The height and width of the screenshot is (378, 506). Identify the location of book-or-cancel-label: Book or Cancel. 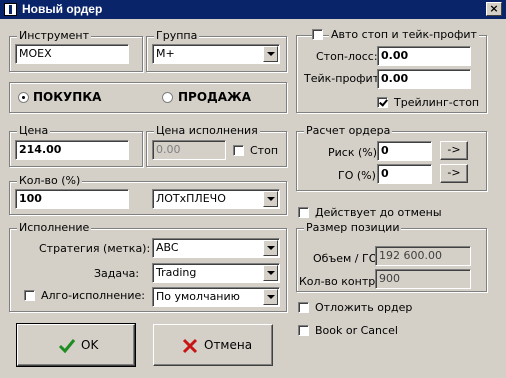
(356, 330).